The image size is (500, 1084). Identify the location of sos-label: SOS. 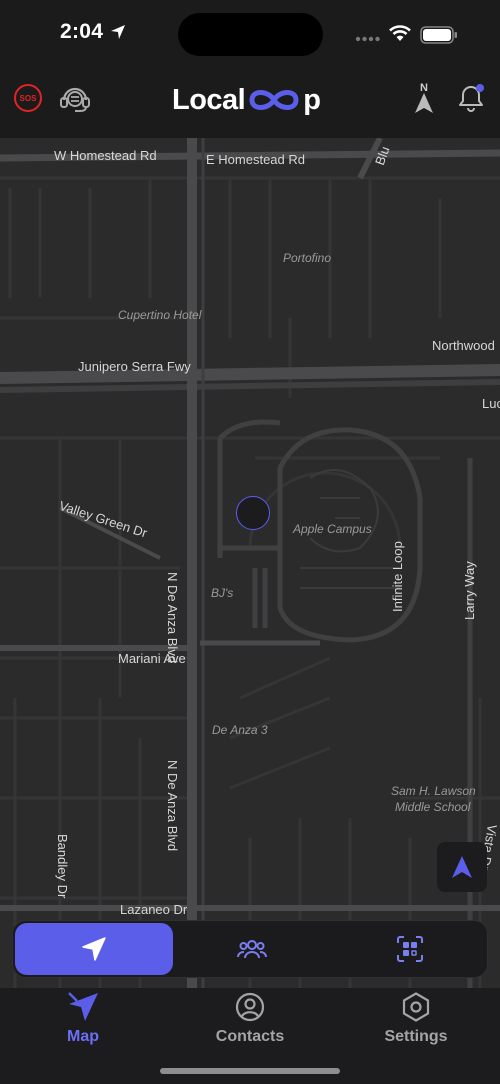
(28, 98).